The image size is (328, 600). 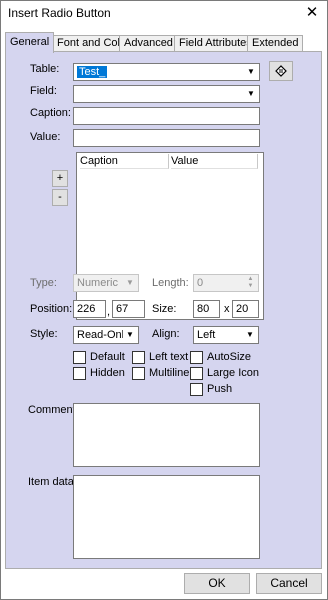 I want to click on push-label: Push, so click(x=220, y=389).